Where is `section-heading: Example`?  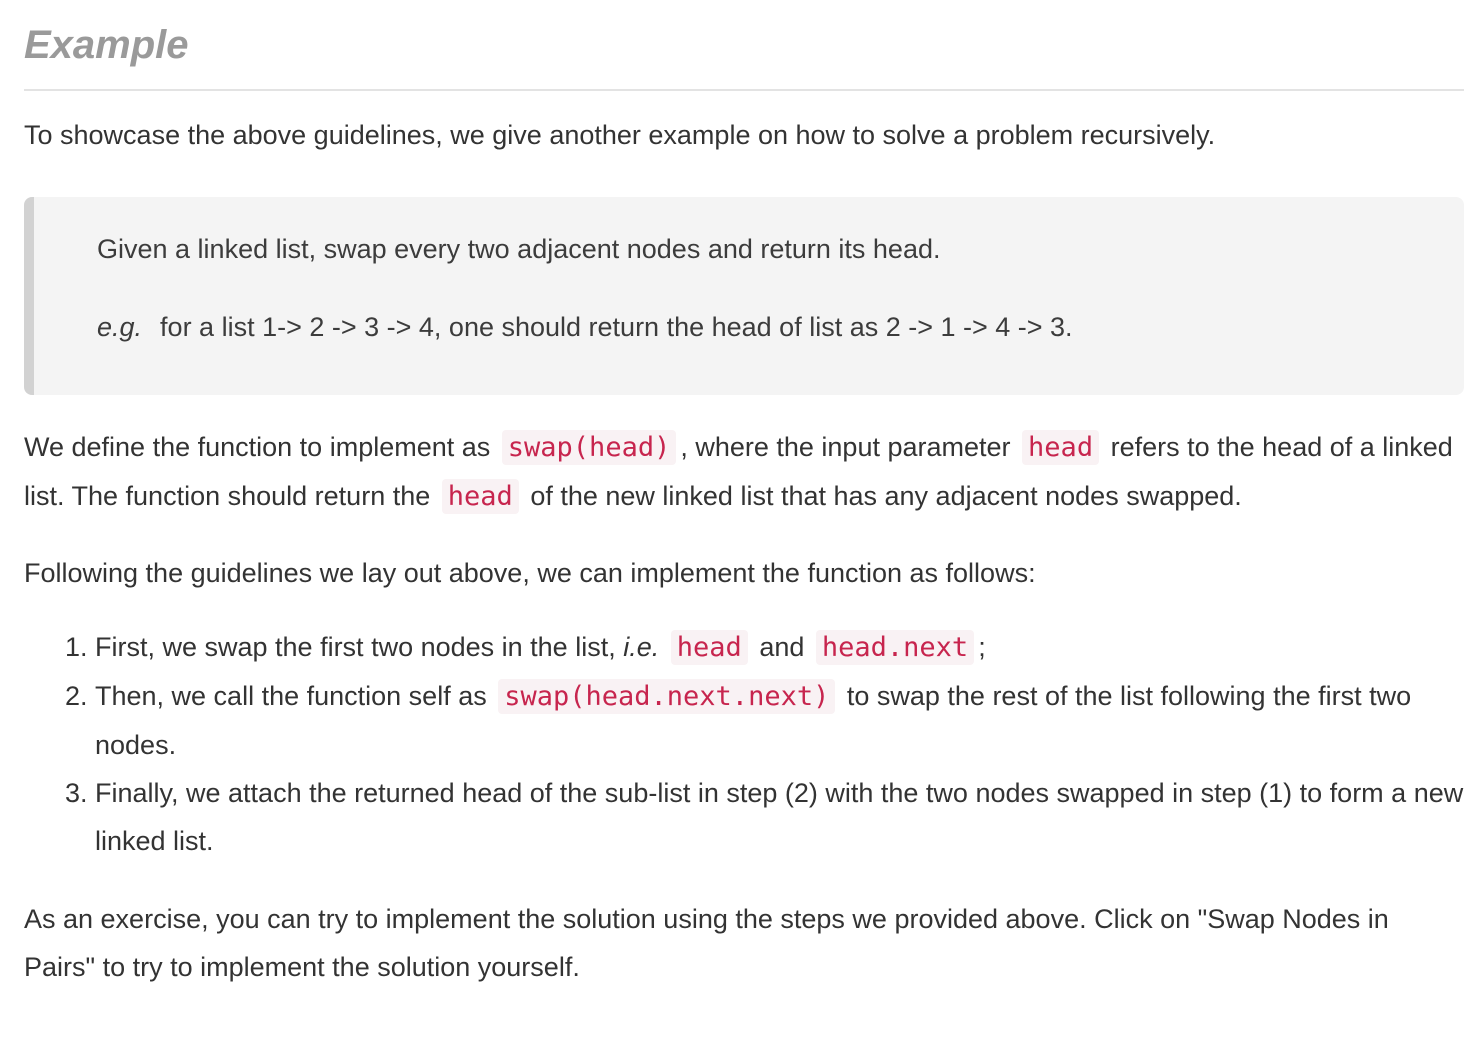
section-heading: Example is located at coordinates (106, 45).